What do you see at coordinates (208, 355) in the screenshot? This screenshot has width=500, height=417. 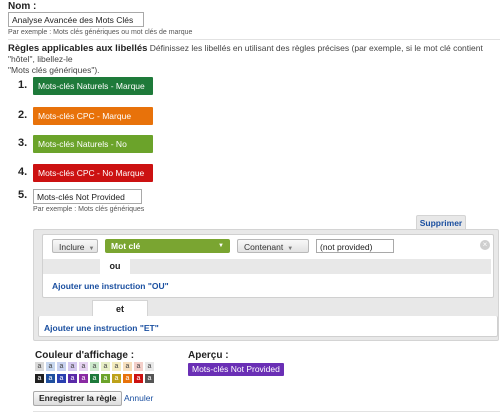 I see `preview-label: Aperçu :` at bounding box center [208, 355].